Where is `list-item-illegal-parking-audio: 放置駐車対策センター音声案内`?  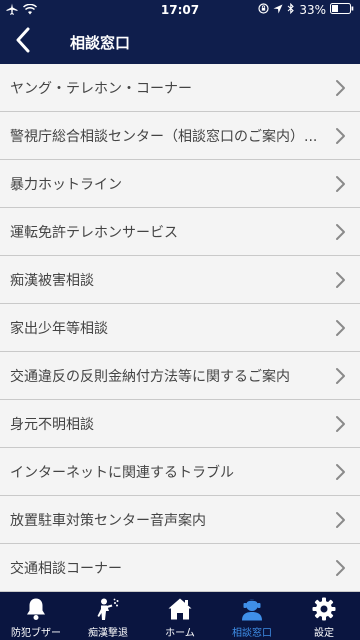
list-item-illegal-parking-audio: 放置駐車対策センター音声案内 is located at coordinates (180, 520).